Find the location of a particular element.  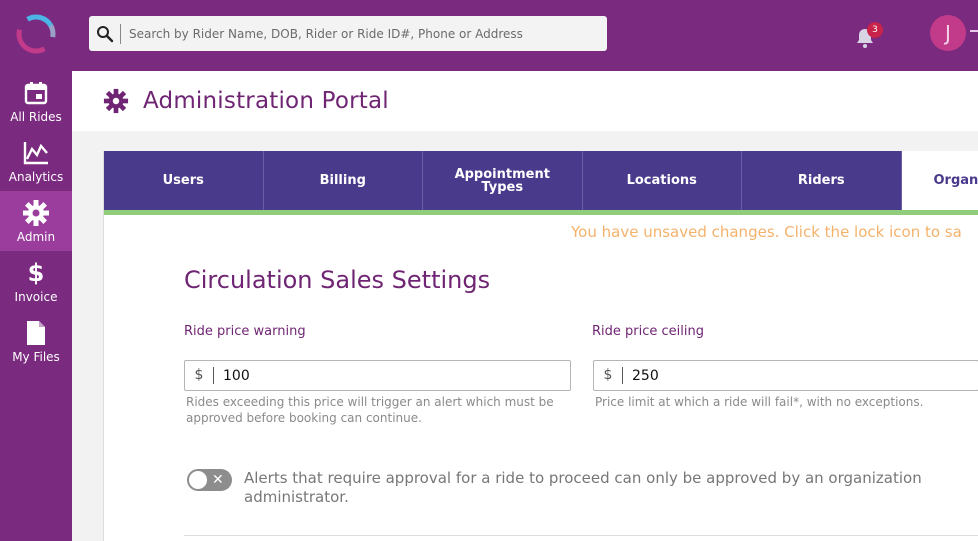

toggle-knob is located at coordinates (198, 480).